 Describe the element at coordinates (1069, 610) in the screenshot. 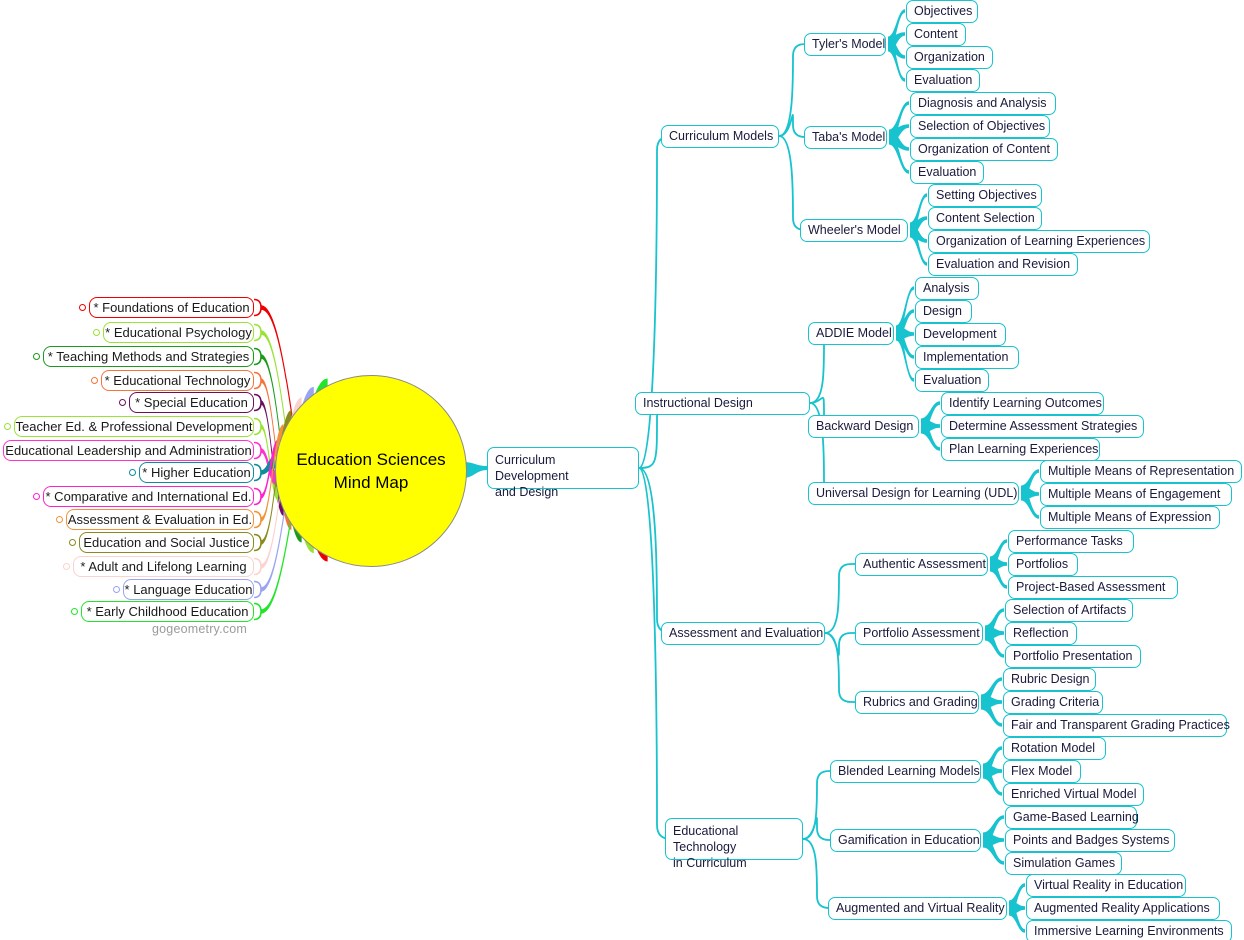

I see `leaf-selection-of-artifacts: Selection of Artifacts` at that location.